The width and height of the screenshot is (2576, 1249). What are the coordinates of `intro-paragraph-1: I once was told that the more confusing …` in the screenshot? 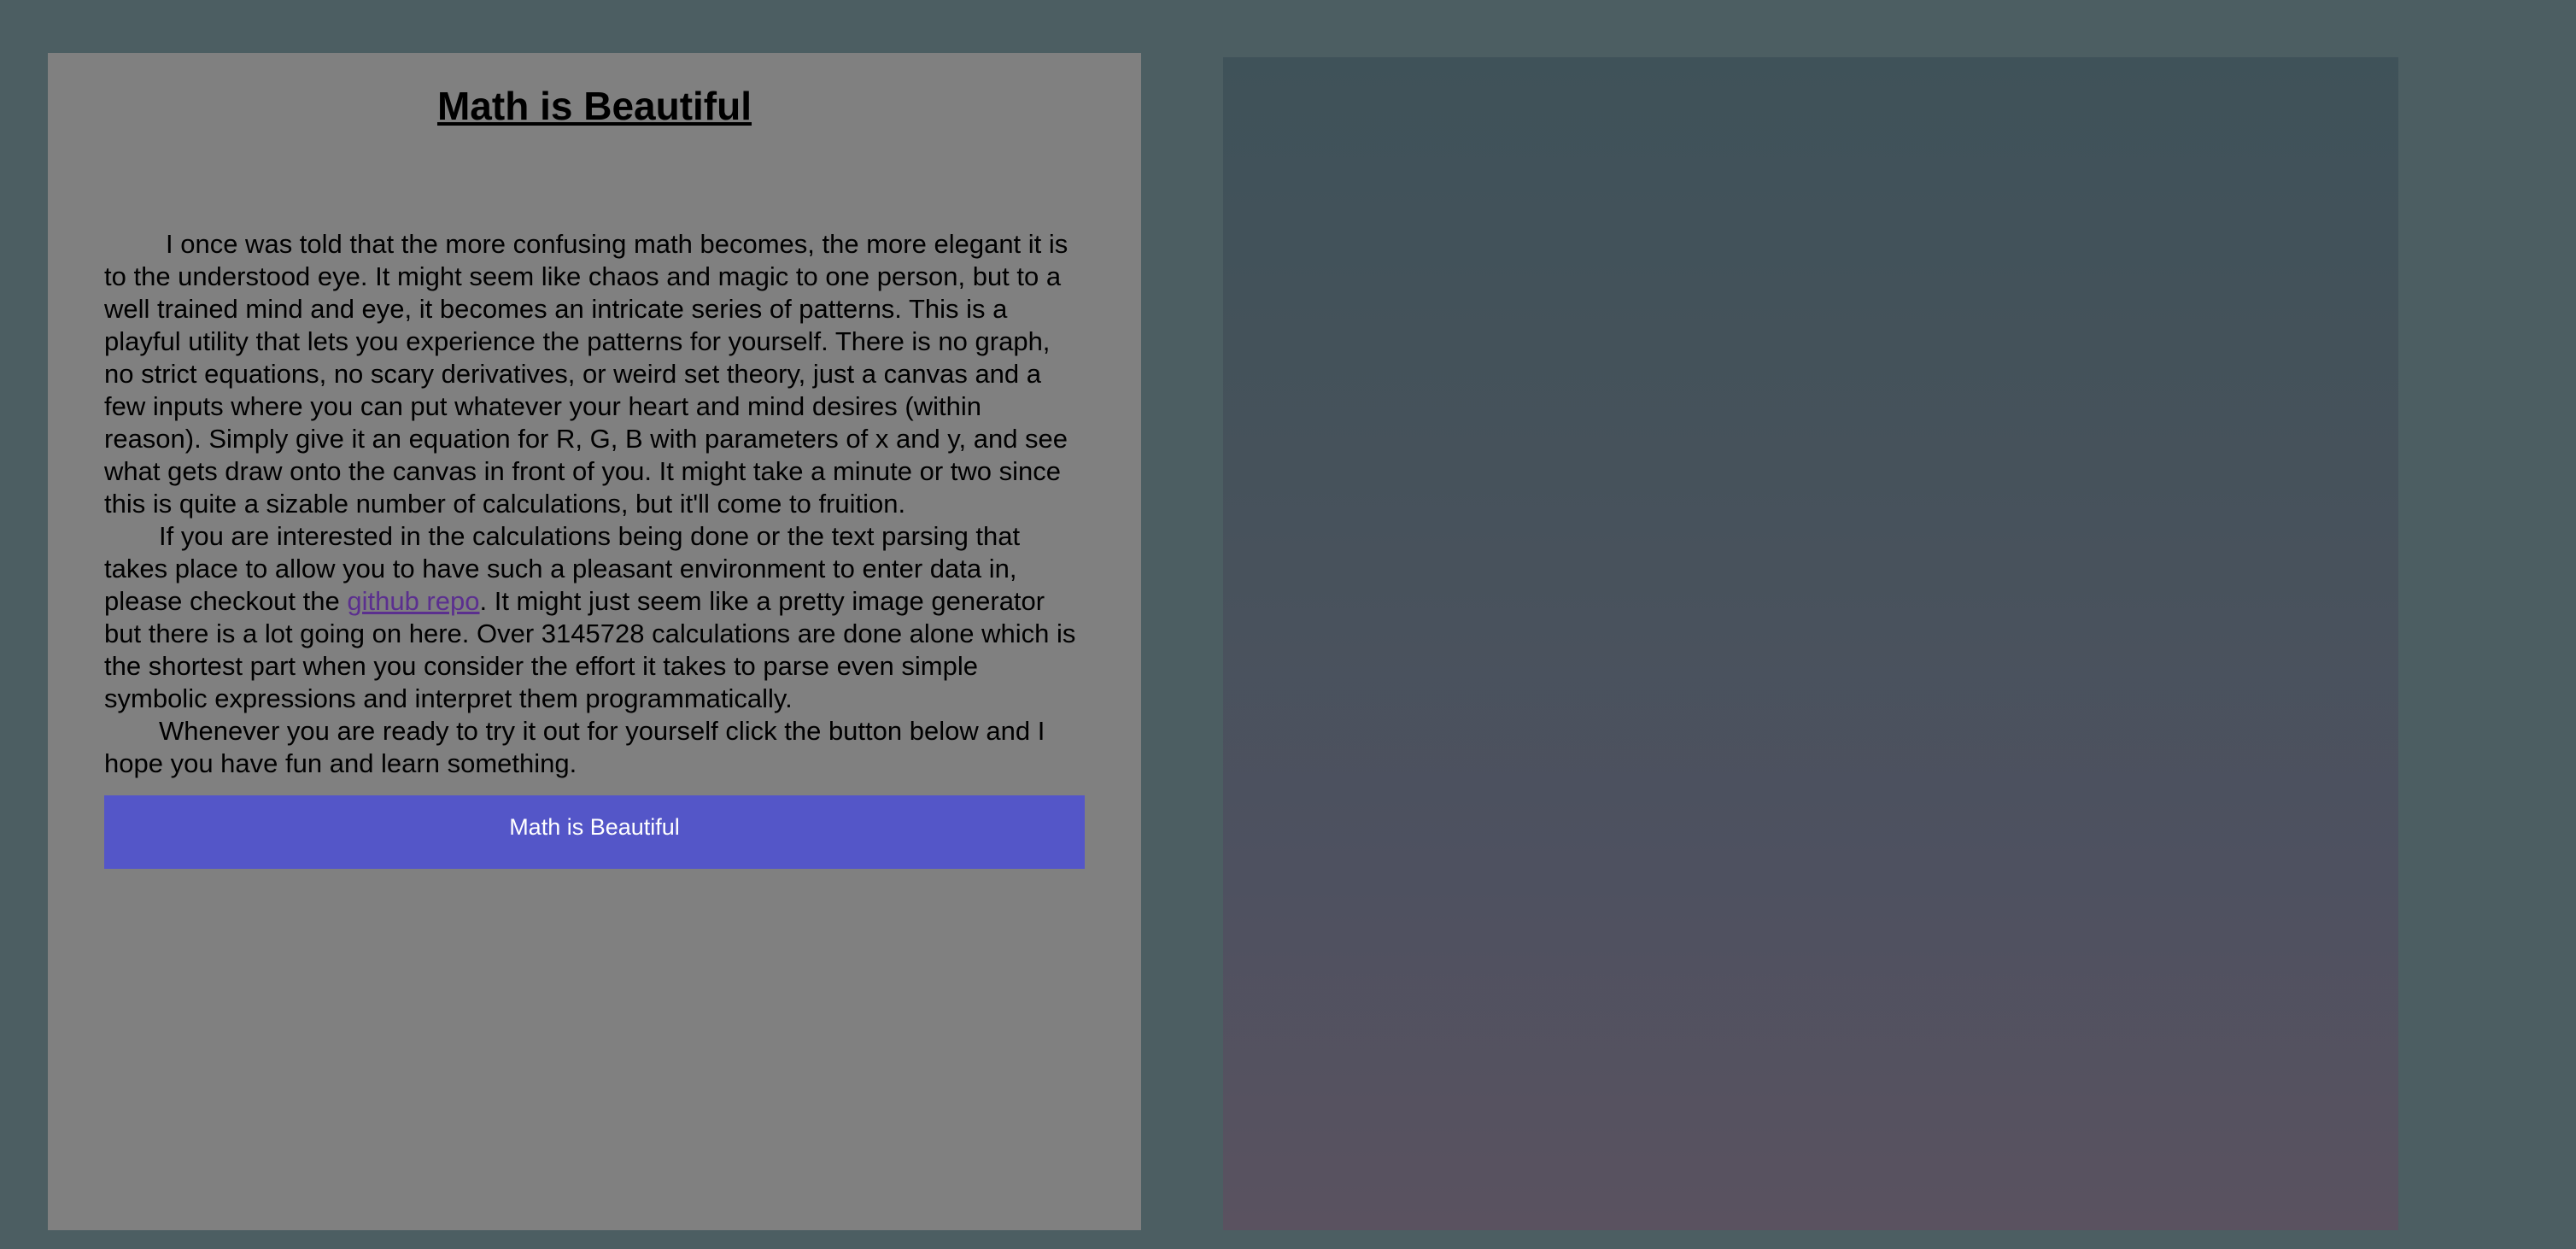 It's located at (586, 373).